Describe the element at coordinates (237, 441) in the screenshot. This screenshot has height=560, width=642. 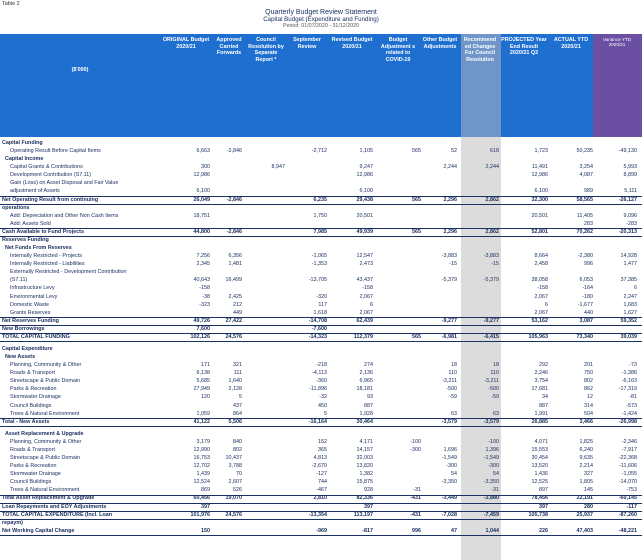
I see `cell-value: 840` at that location.